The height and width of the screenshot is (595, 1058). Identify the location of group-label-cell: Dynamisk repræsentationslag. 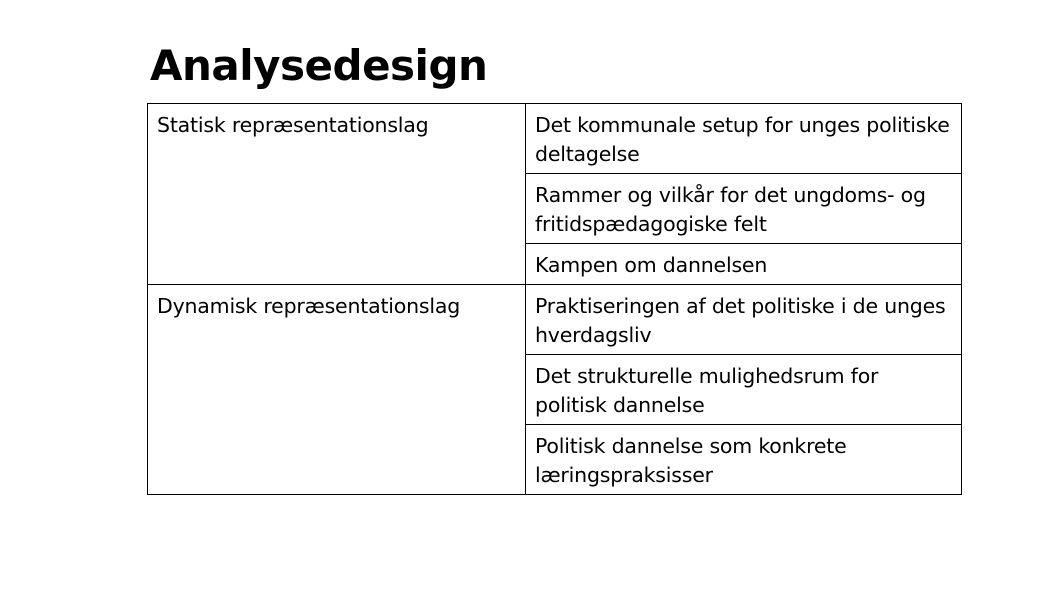
(336, 389).